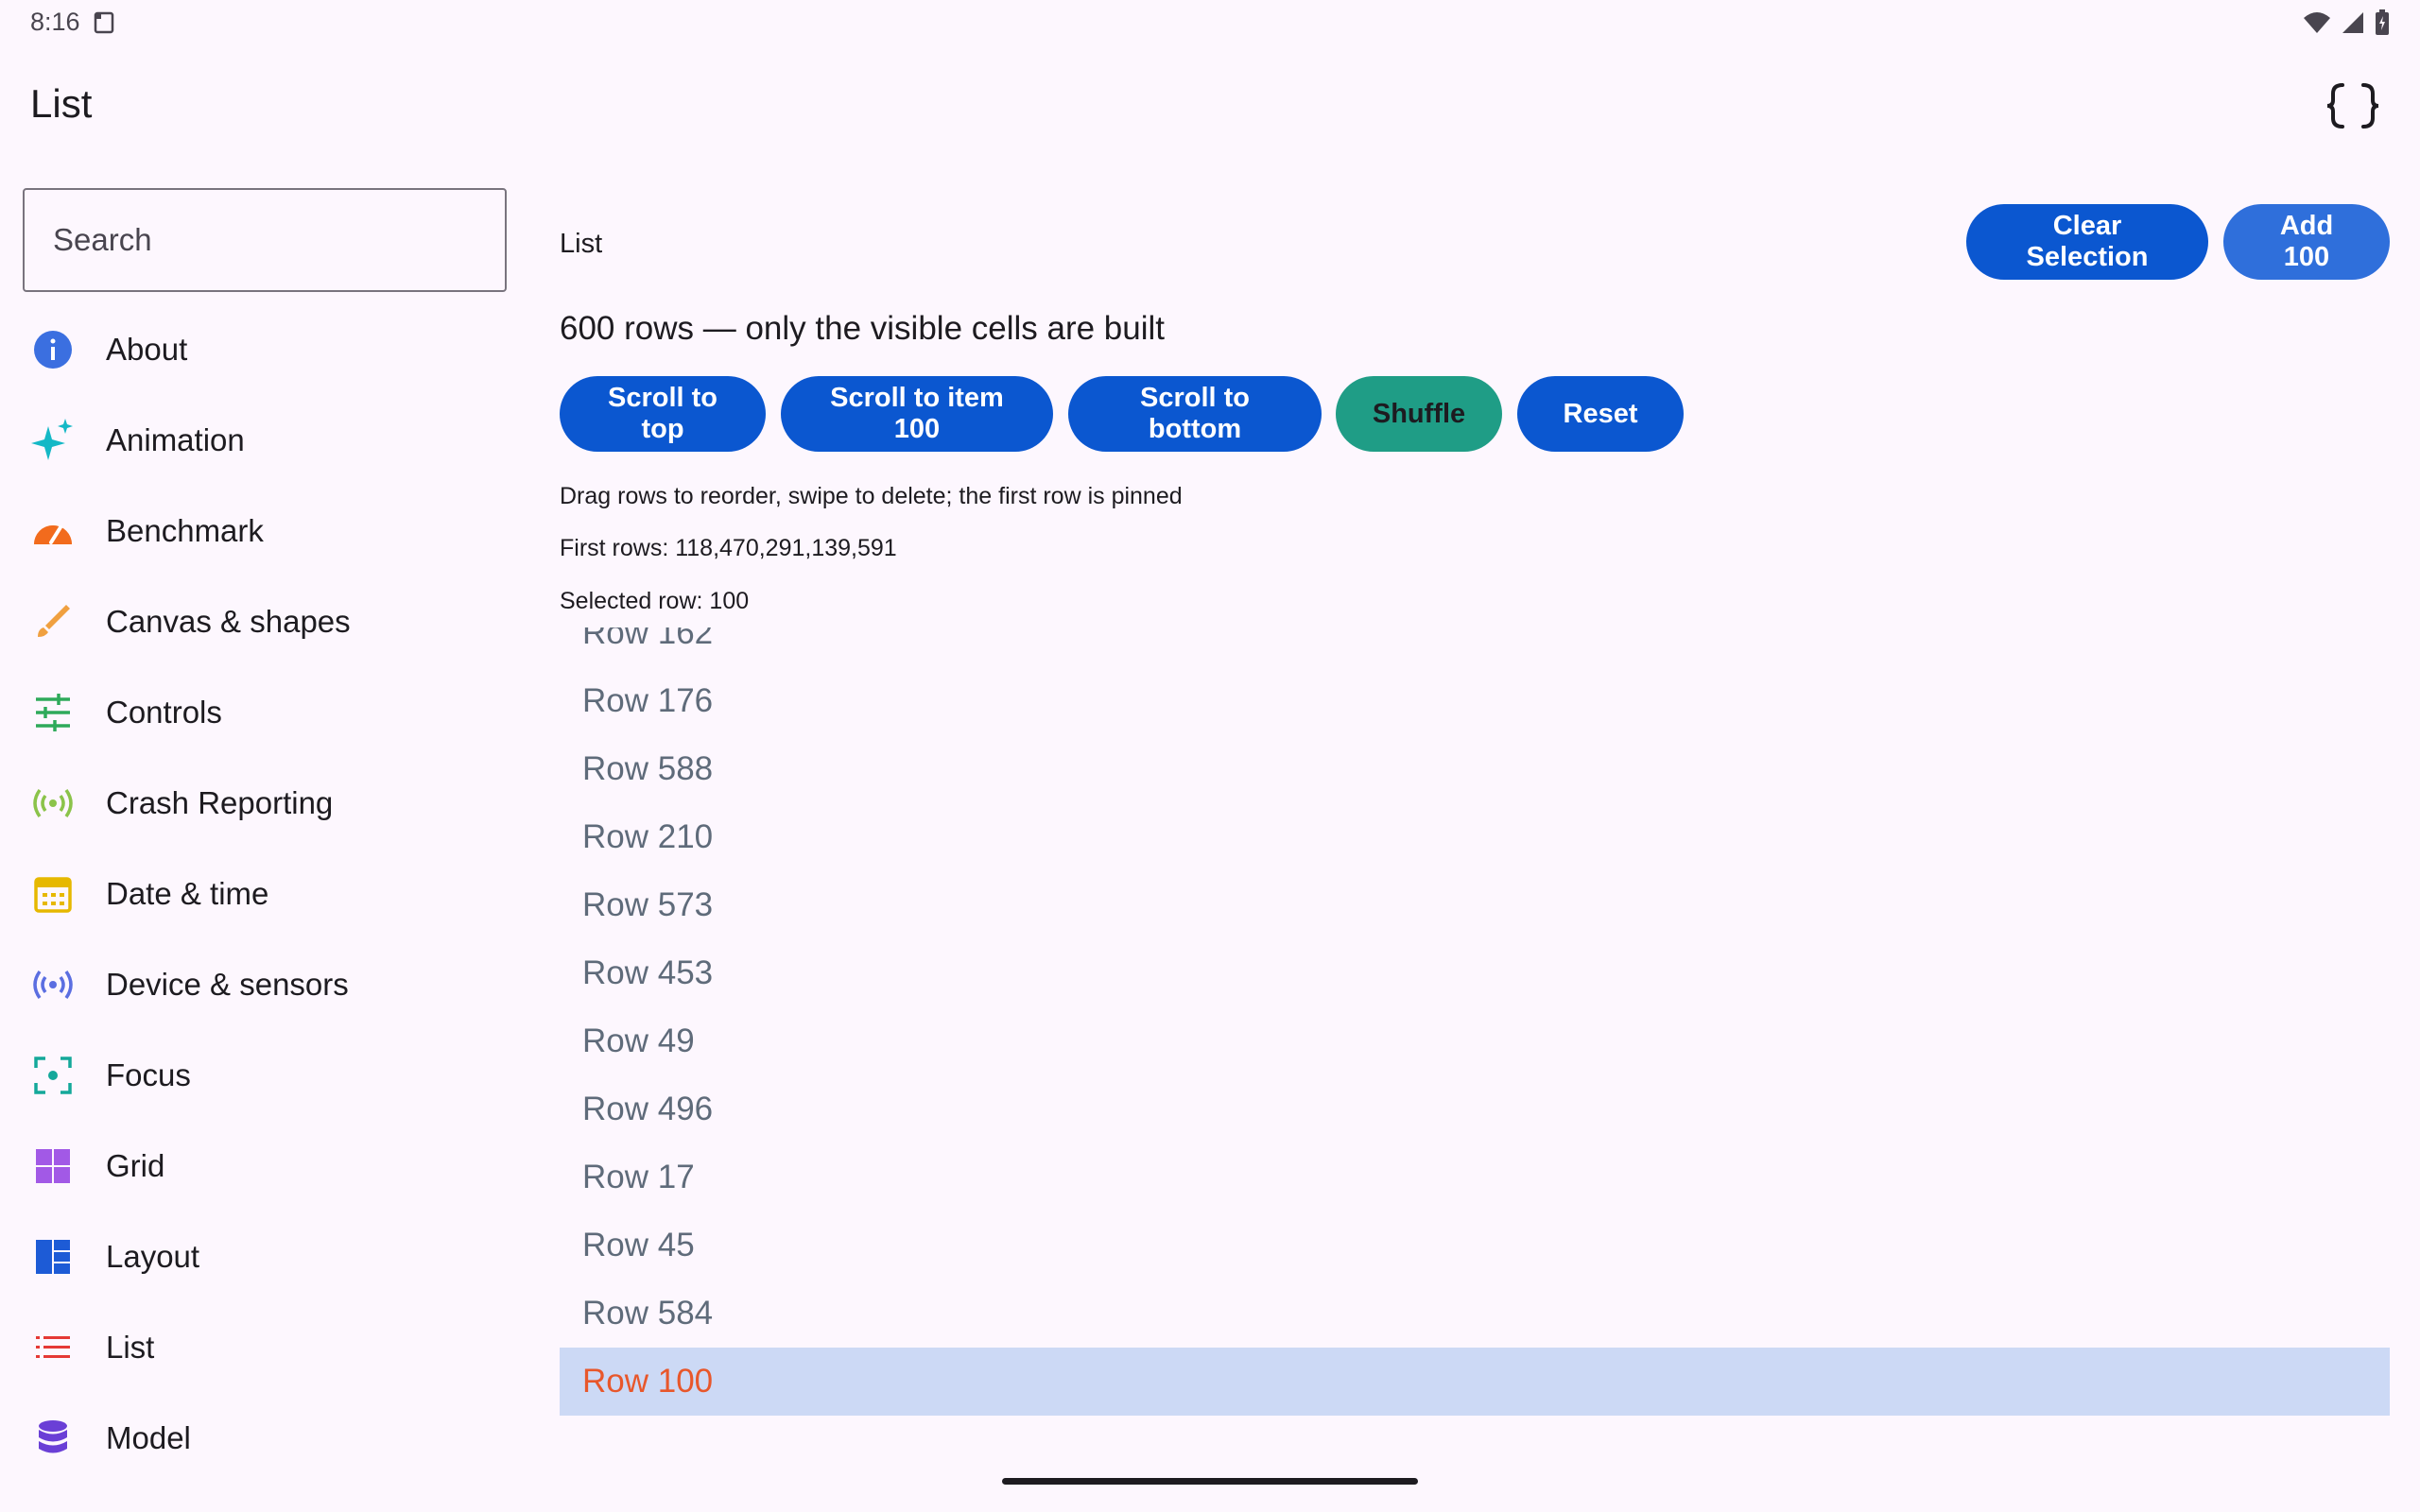 The height and width of the screenshot is (1512, 2420). I want to click on sidebar-item-label: Benchmark, so click(185, 530).